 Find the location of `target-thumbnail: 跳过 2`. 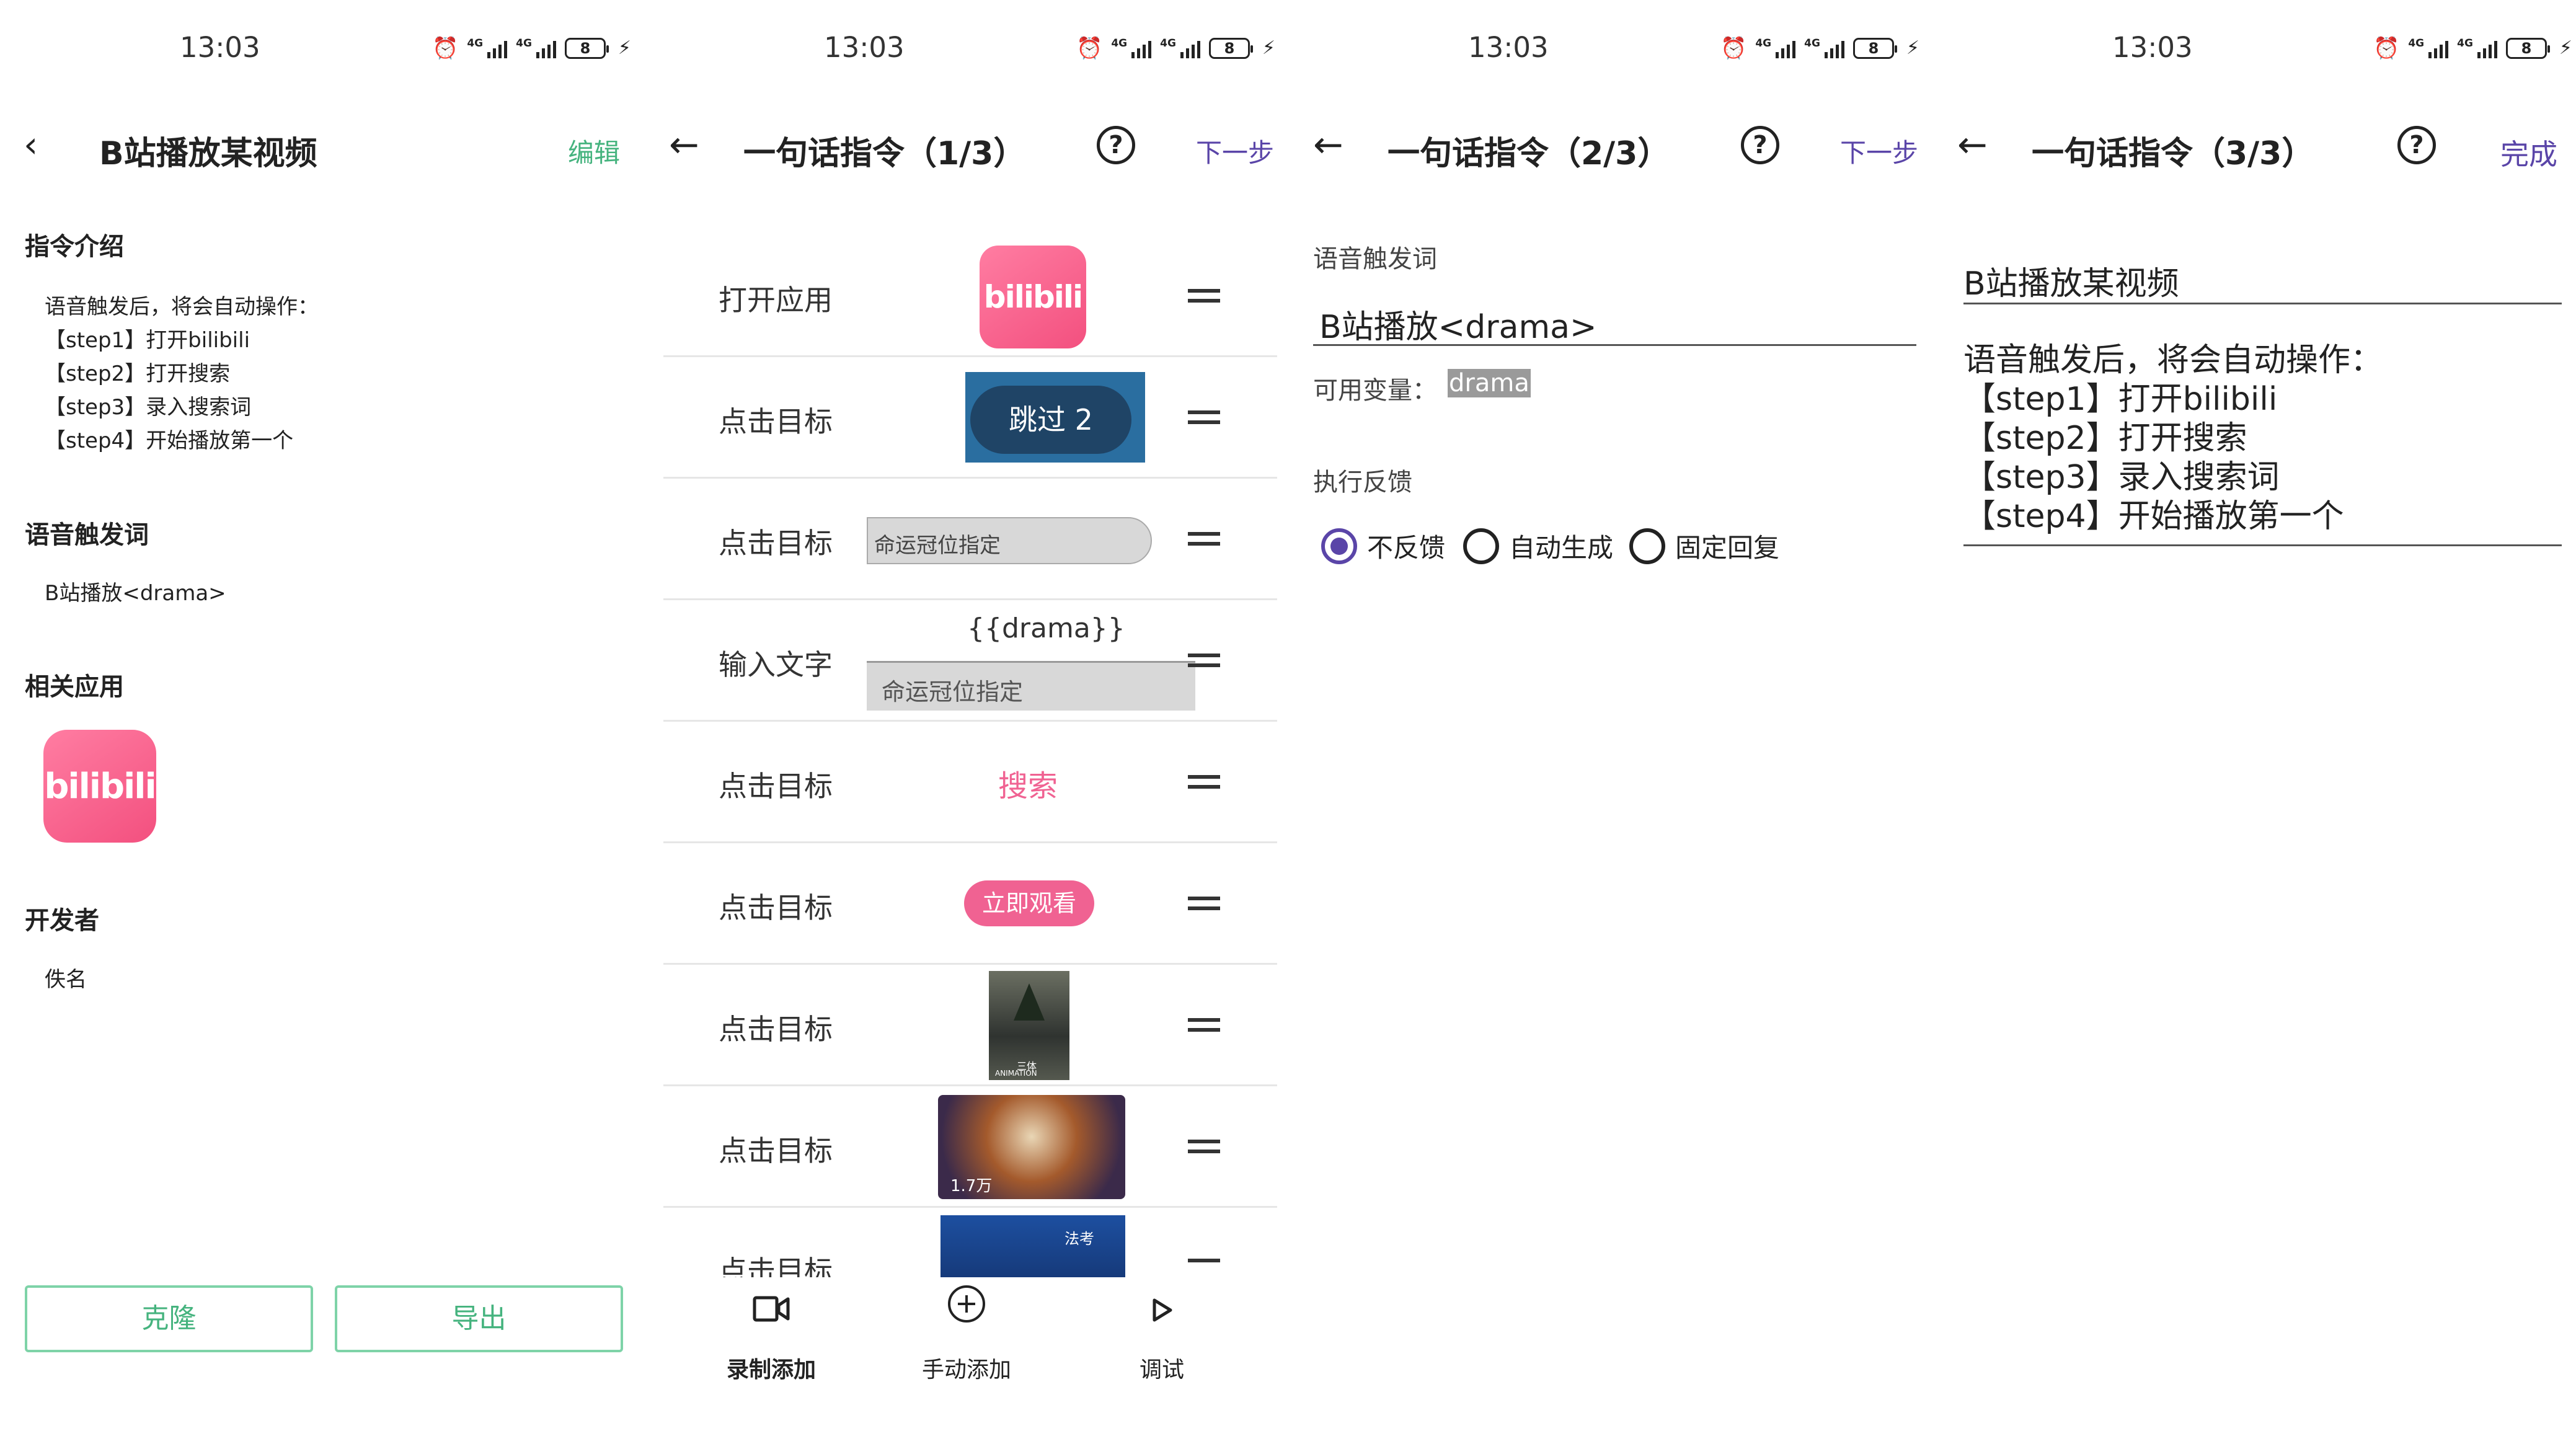

target-thumbnail: 跳过 2 is located at coordinates (1055, 417).